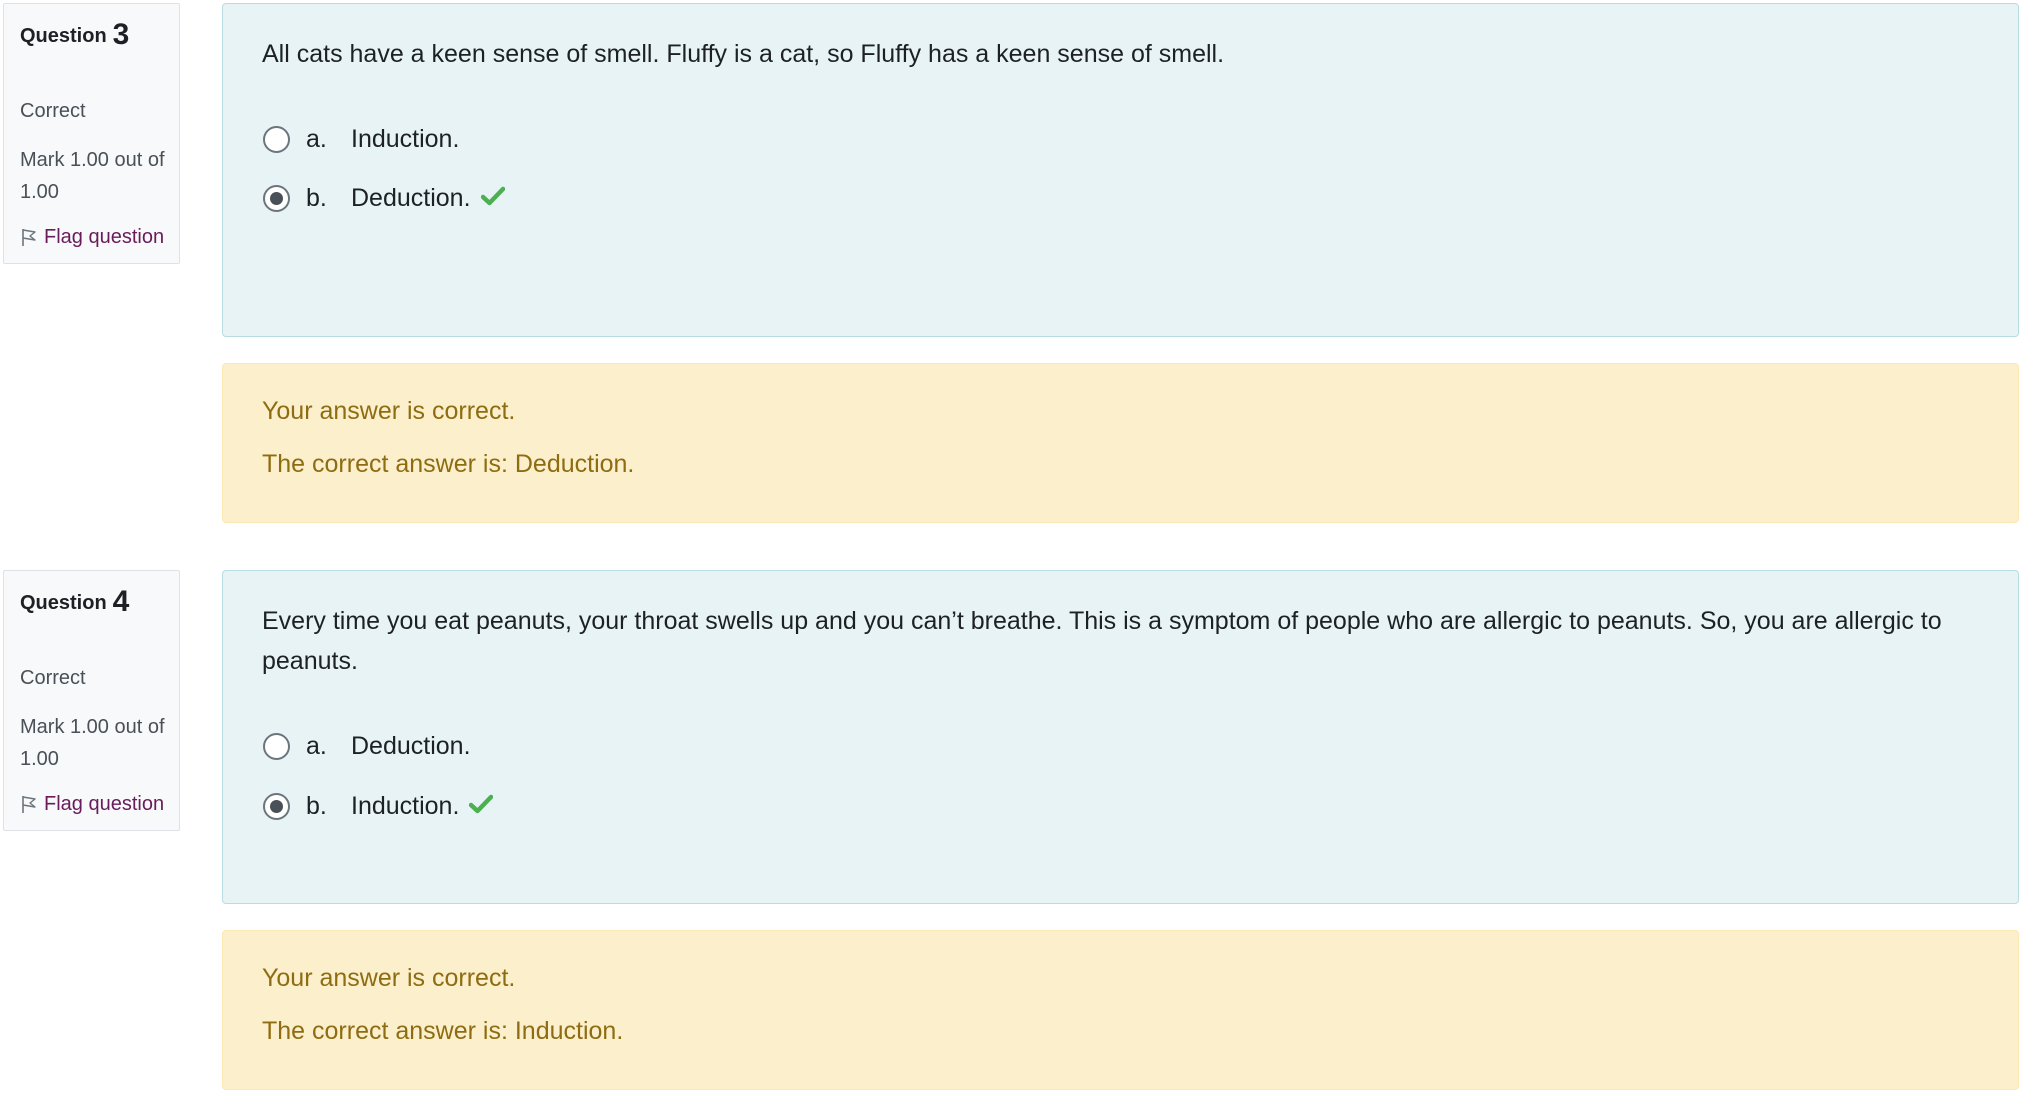 The height and width of the screenshot is (1094, 2022). I want to click on answer-option-a: a. Deduction., so click(367, 746).